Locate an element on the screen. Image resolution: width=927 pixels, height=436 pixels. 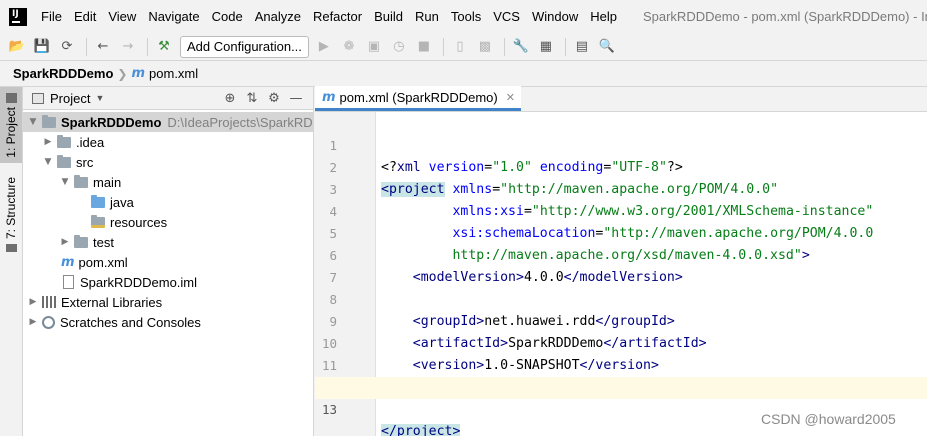
project-structure-icon: ▦ is located at coordinates (546, 47).